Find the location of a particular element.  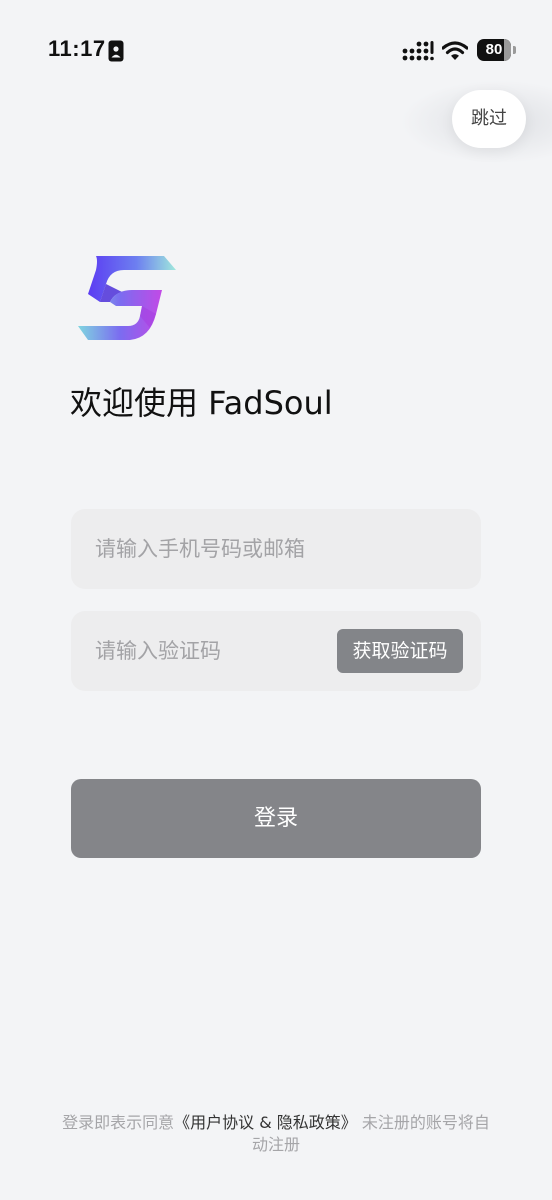

id-card-icon is located at coordinates (116, 51).